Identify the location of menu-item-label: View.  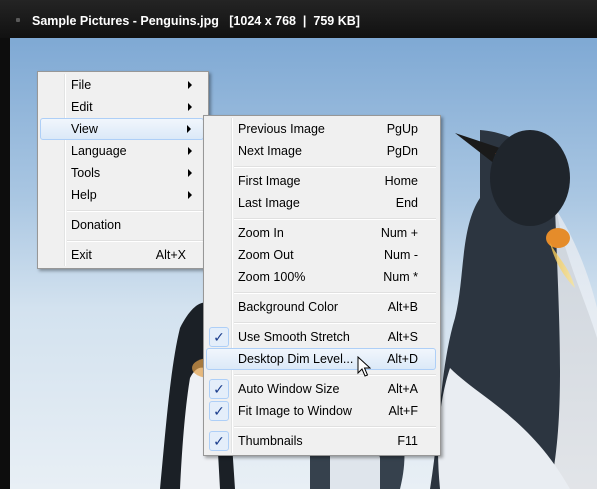
(84, 129).